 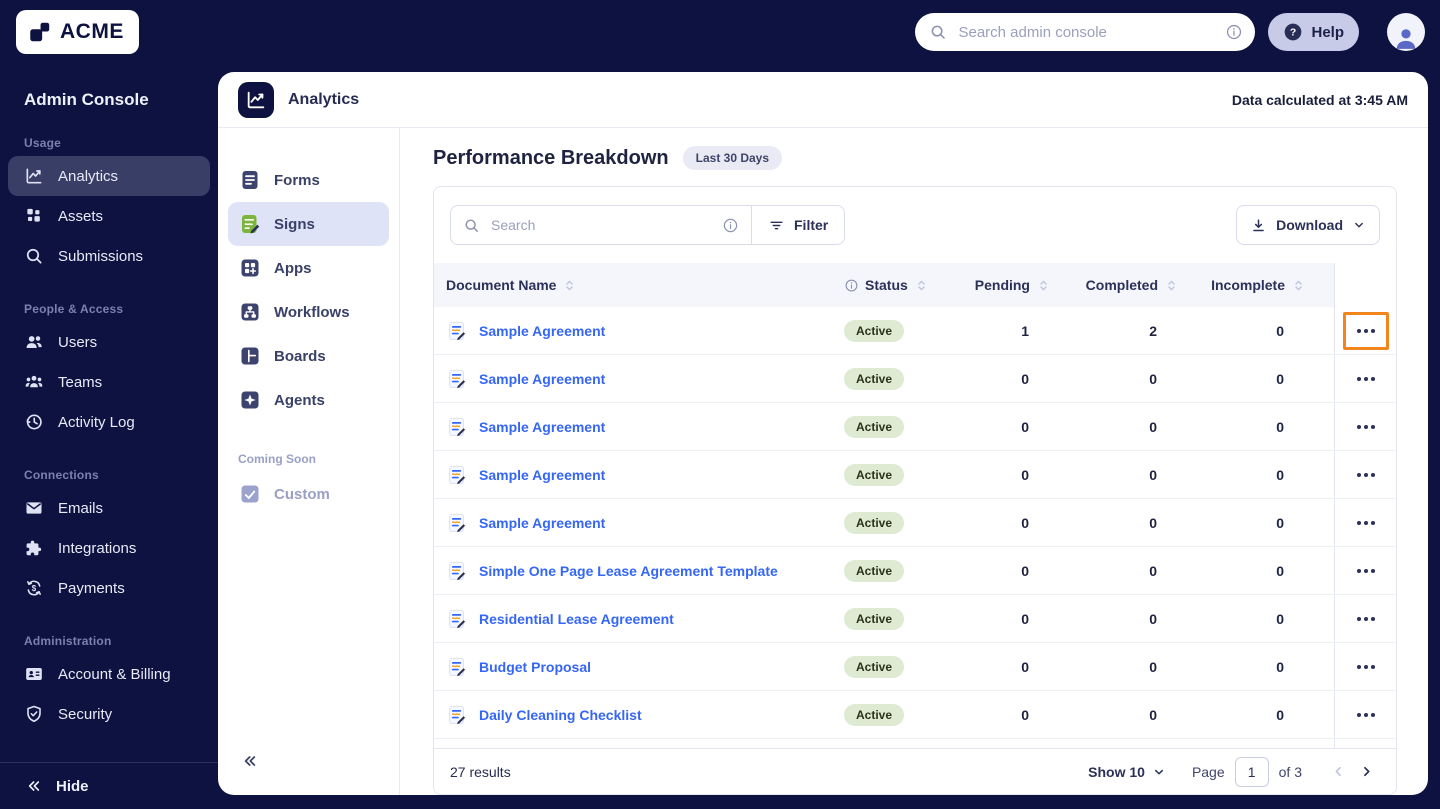 I want to click on next-page-button, so click(x=1366, y=772).